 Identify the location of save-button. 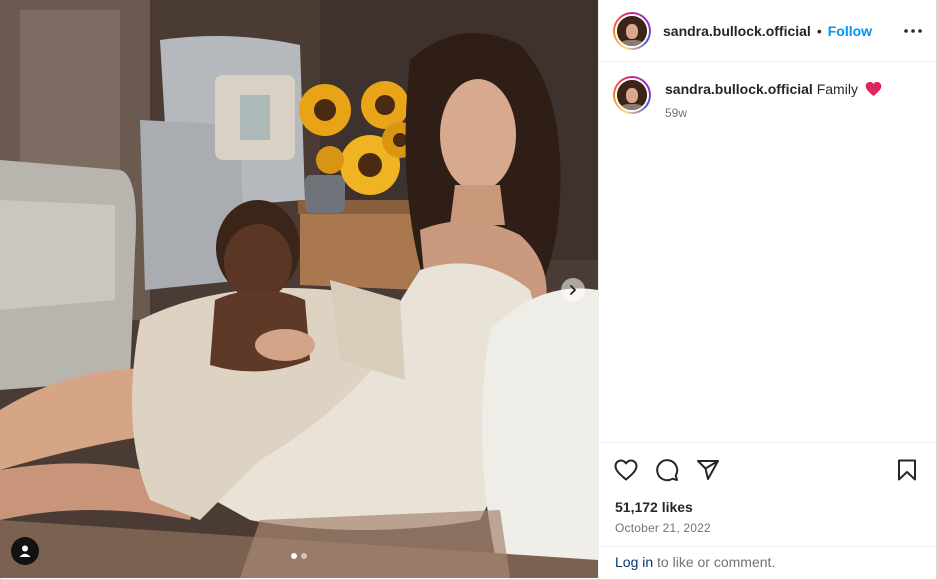
(907, 470).